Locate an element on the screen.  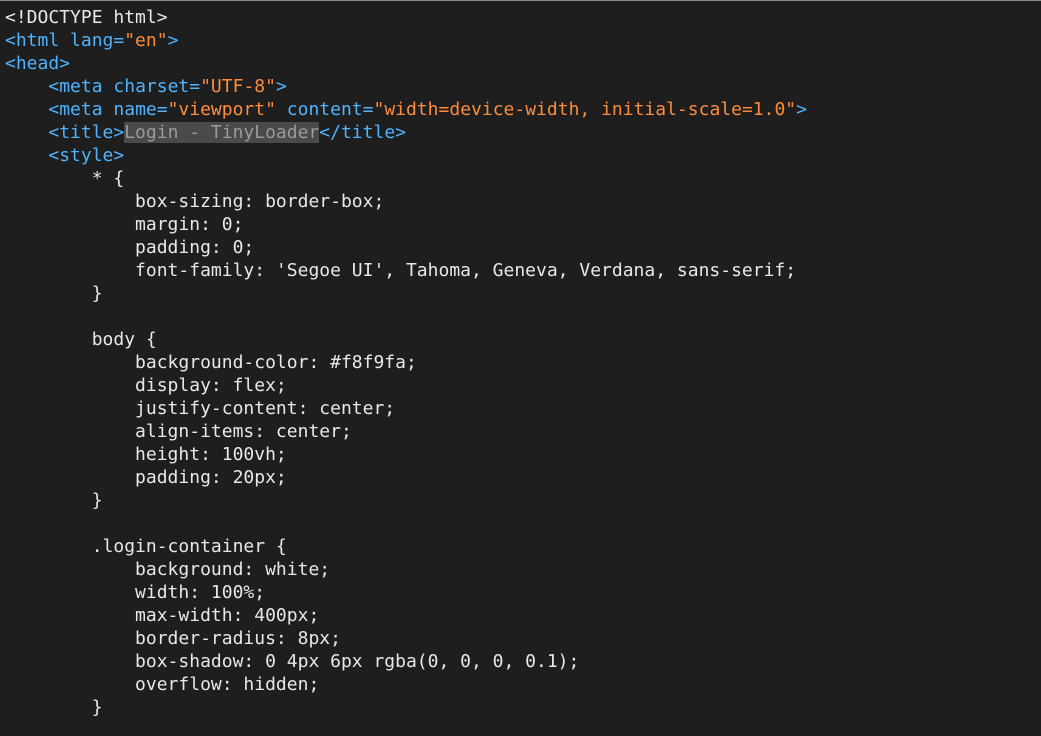
code-token: padding: 0; is located at coordinates (195, 247).